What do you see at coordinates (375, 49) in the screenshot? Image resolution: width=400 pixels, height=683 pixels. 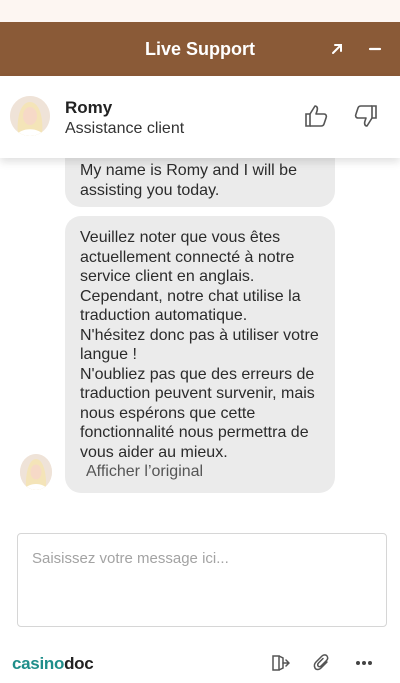 I see `minimize-icon` at bounding box center [375, 49].